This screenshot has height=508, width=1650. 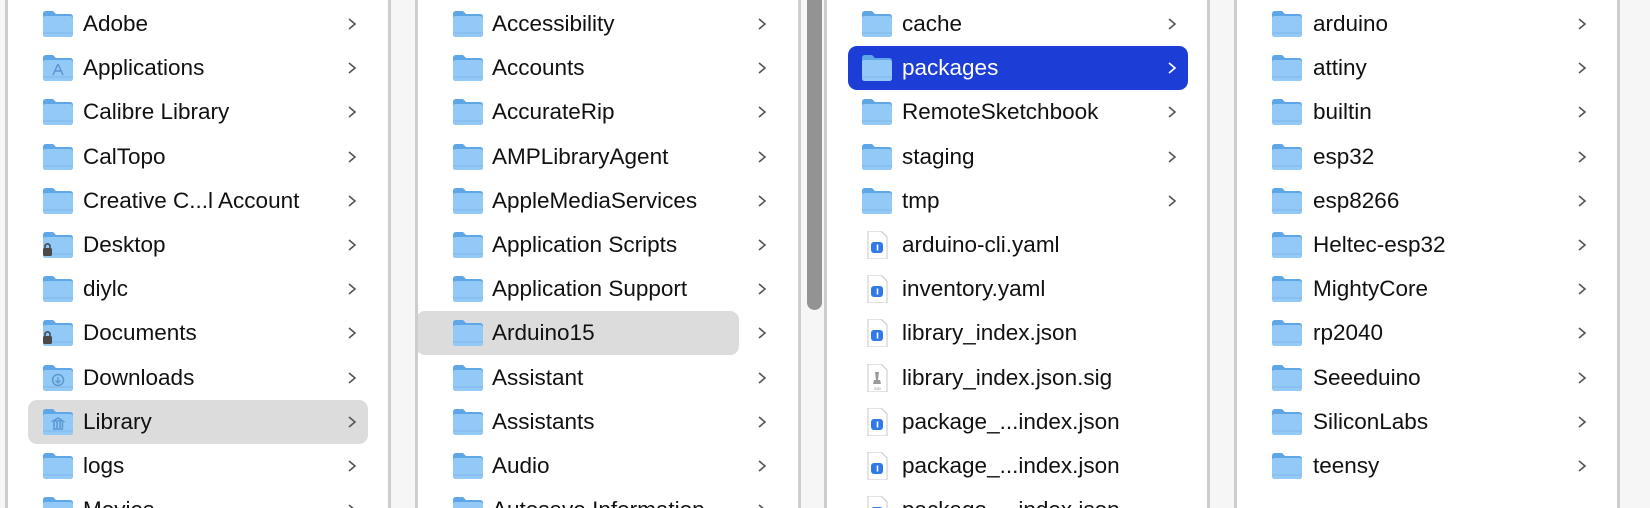 I want to click on scrollbar-thumb, so click(x=814, y=155).